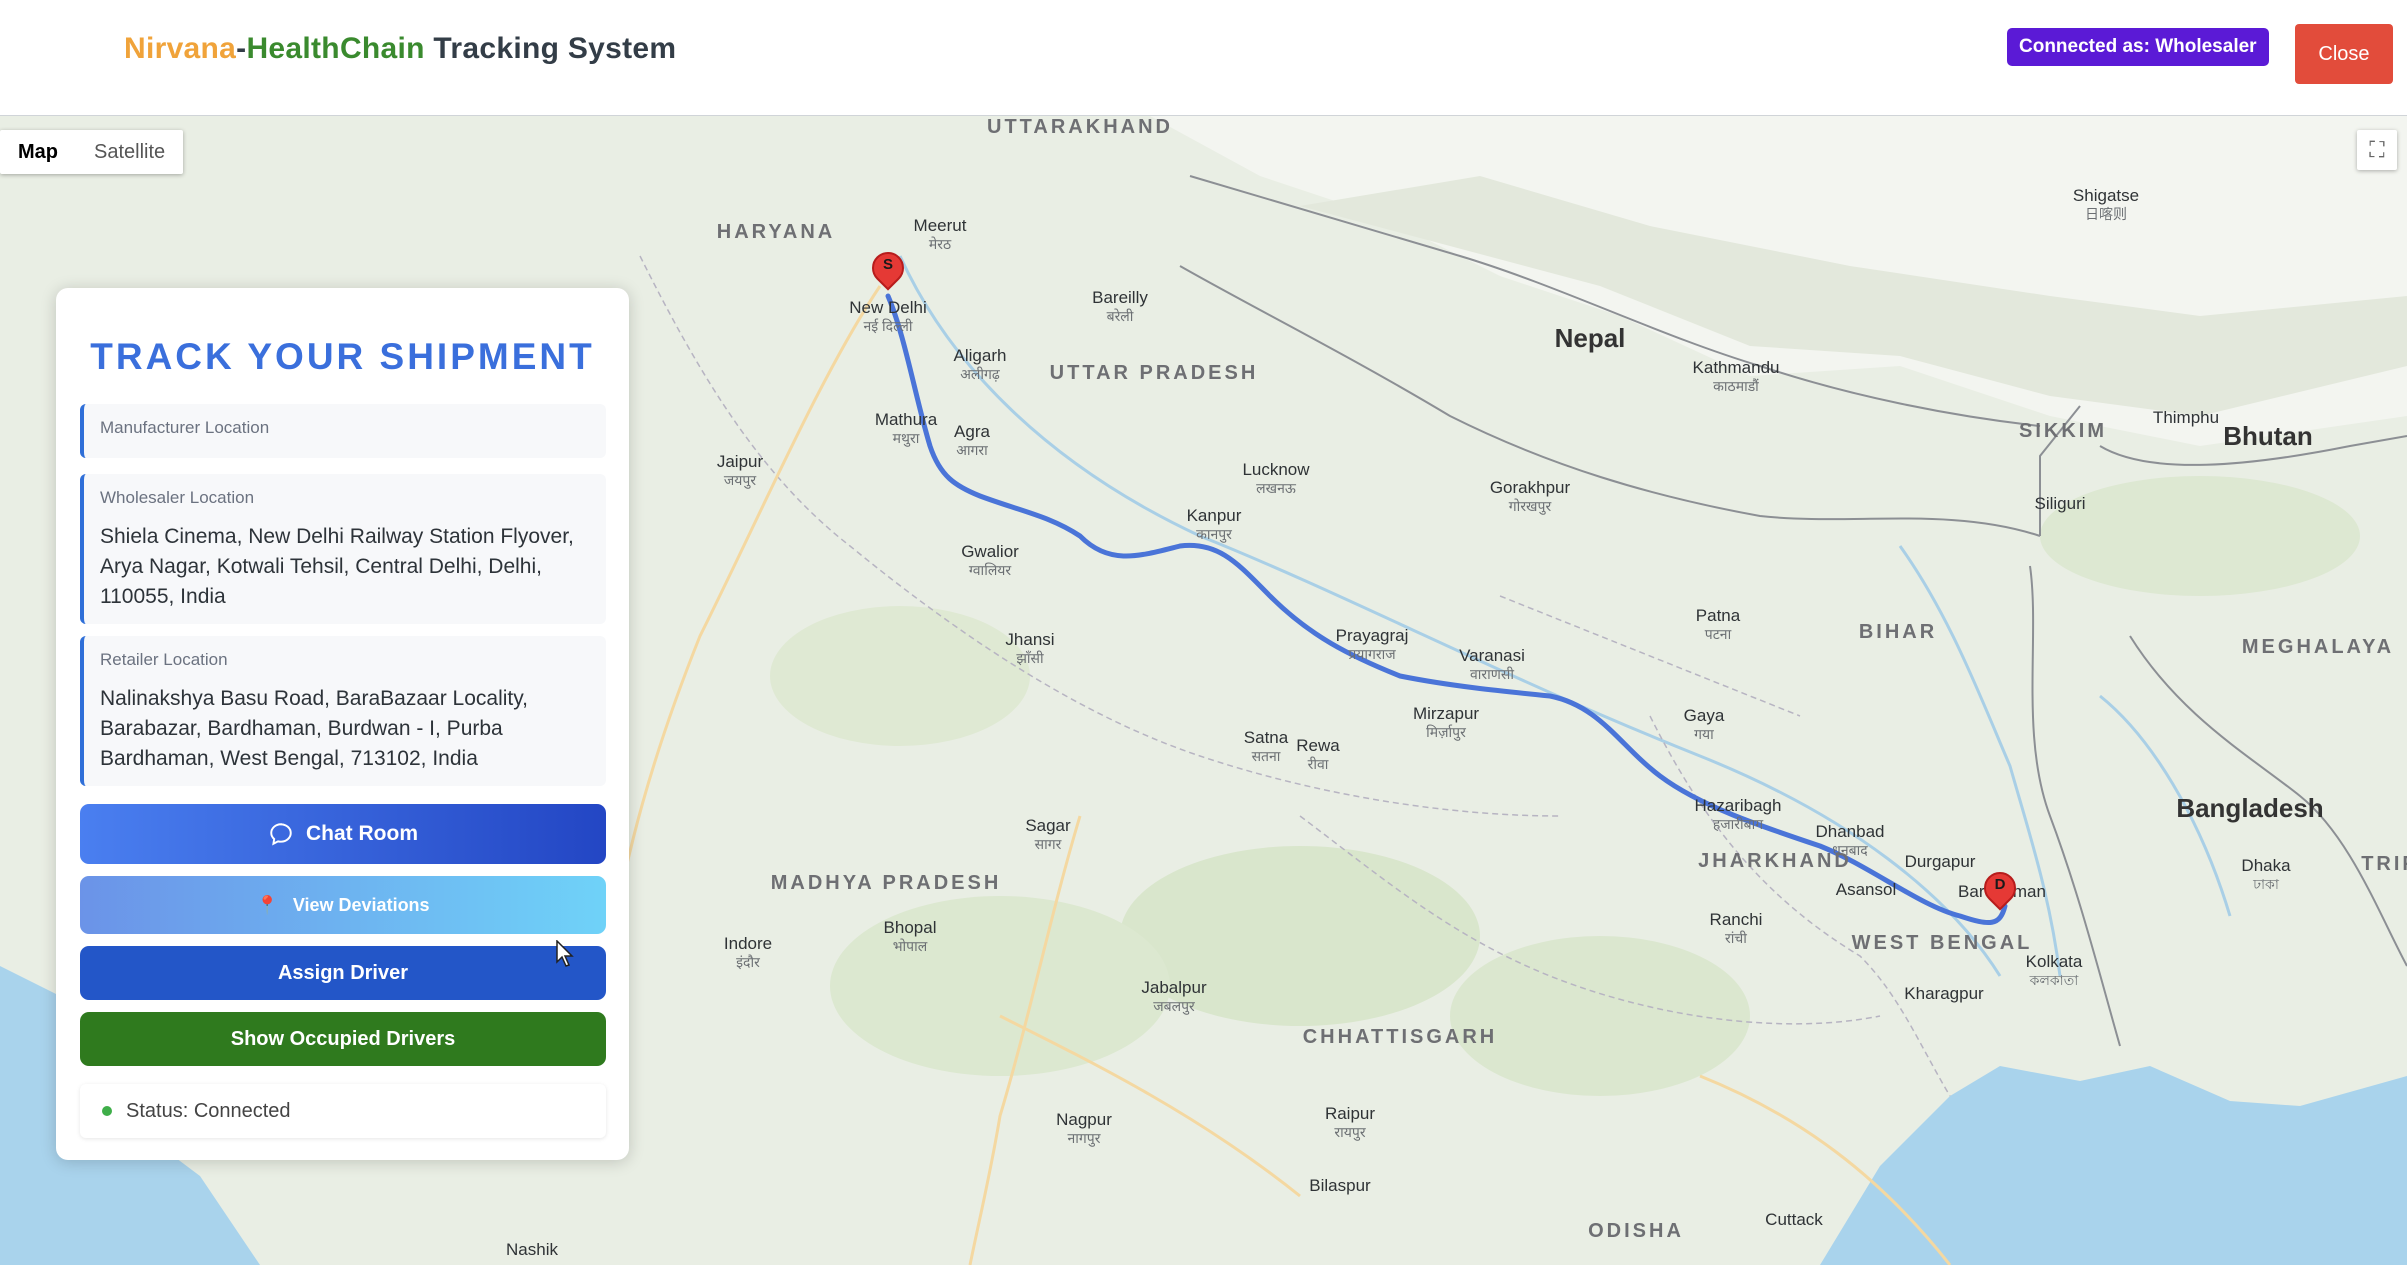 This screenshot has width=2407, height=1265. What do you see at coordinates (972, 440) in the screenshot?
I see `city-label: Agra आगरा` at bounding box center [972, 440].